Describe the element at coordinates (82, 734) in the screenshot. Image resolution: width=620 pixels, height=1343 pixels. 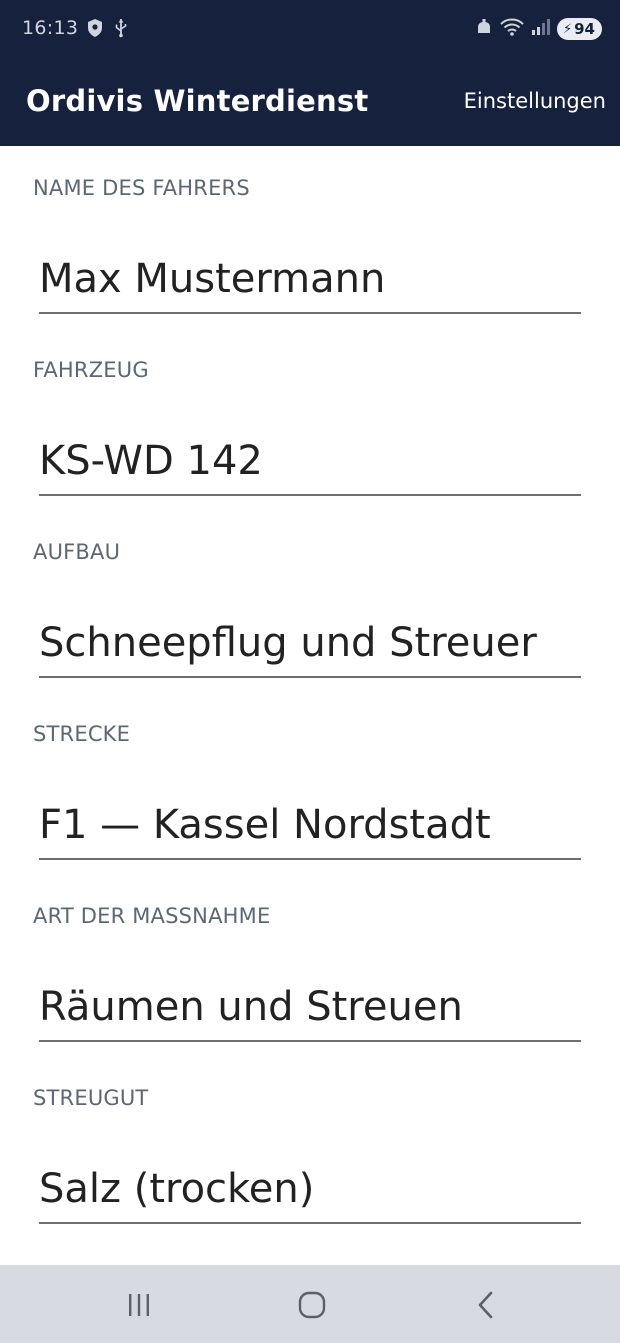
I see `field-label: STRECKE` at that location.